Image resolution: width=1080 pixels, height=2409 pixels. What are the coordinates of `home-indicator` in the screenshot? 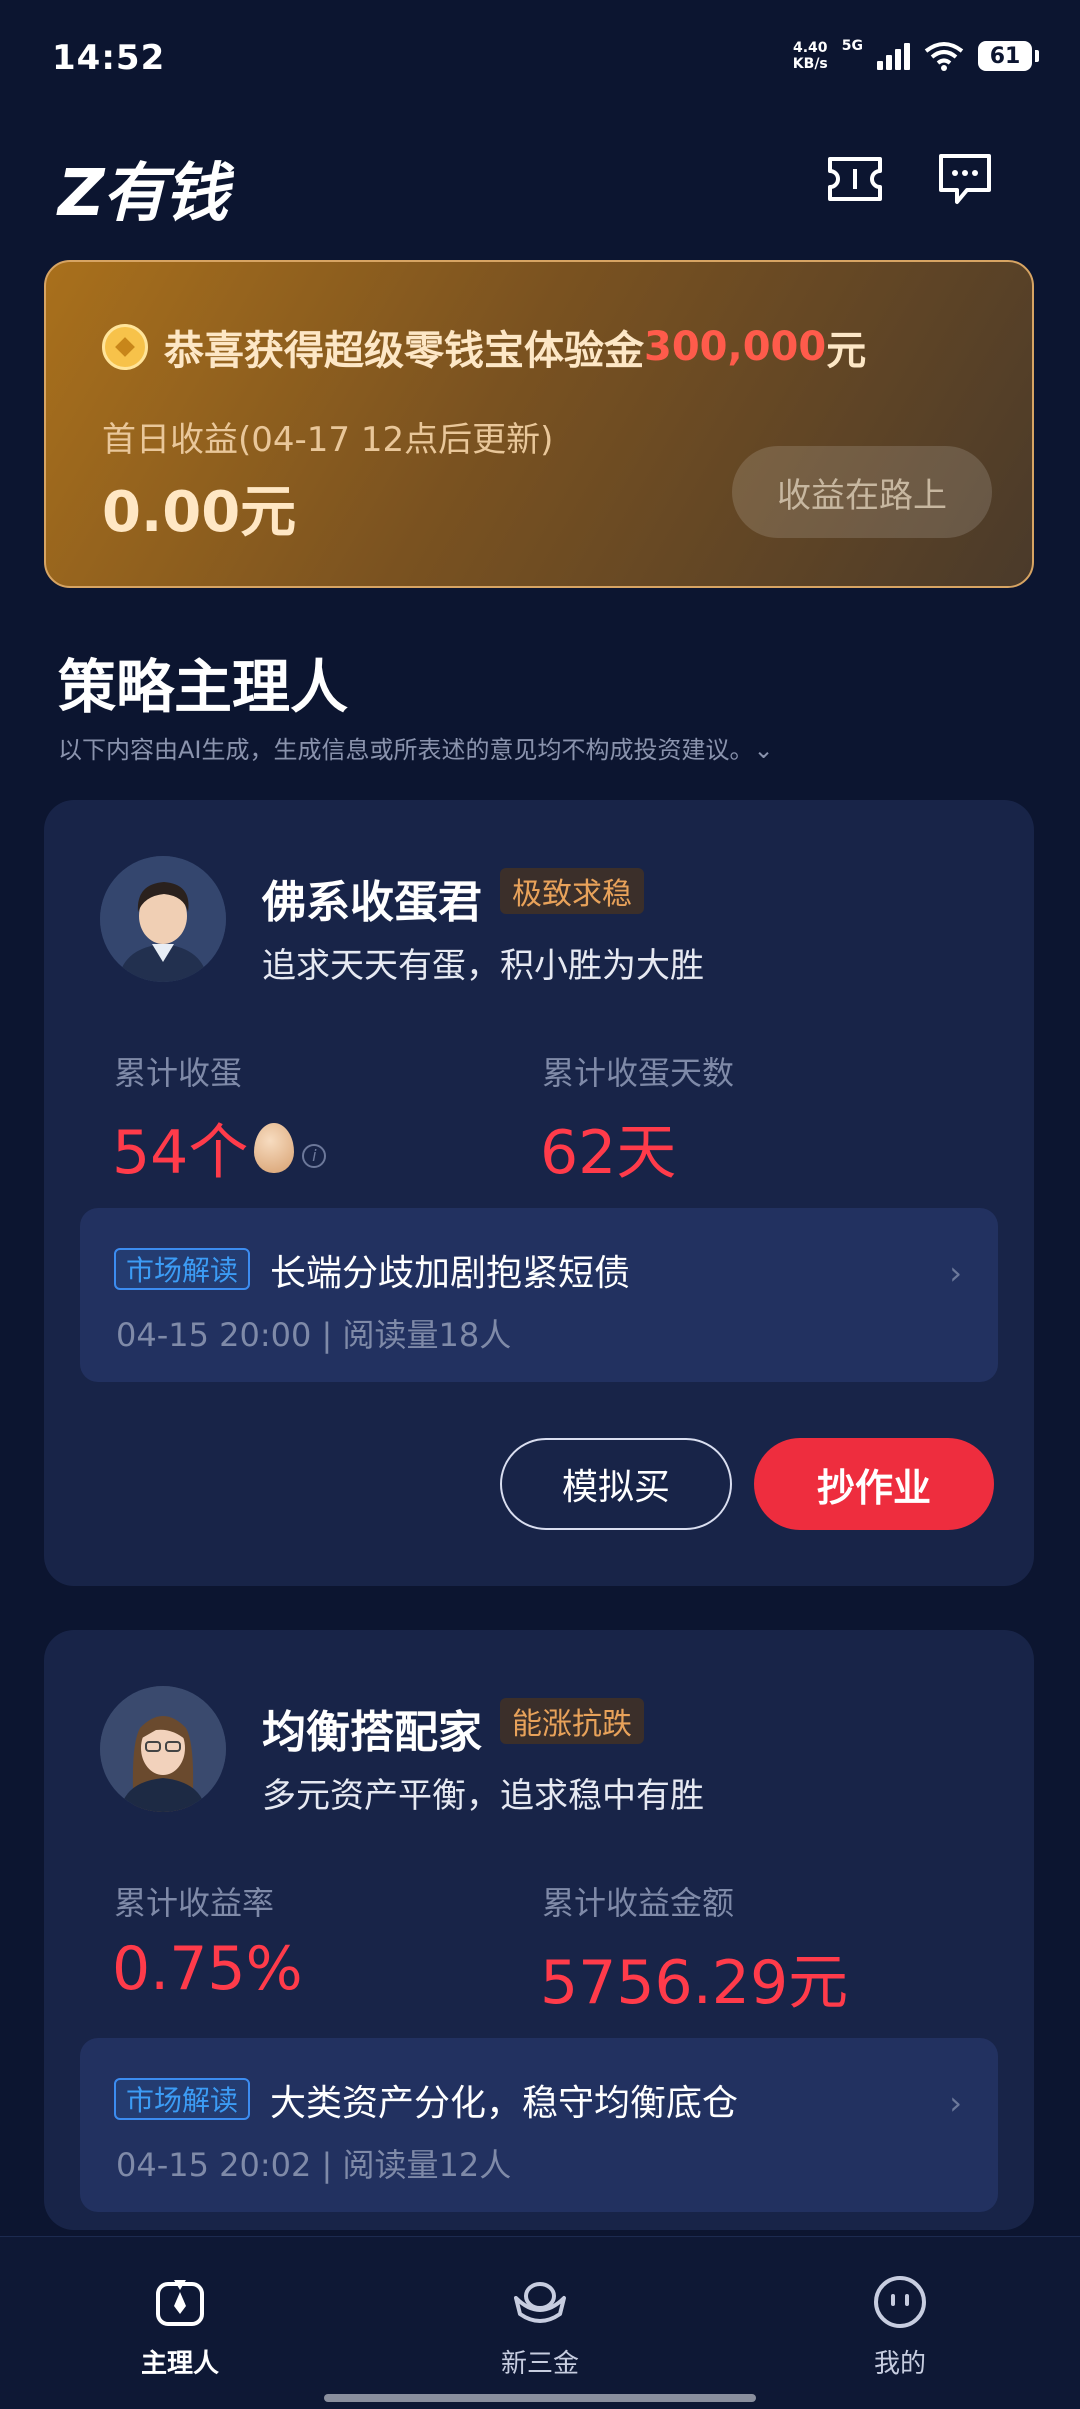 It's located at (540, 2398).